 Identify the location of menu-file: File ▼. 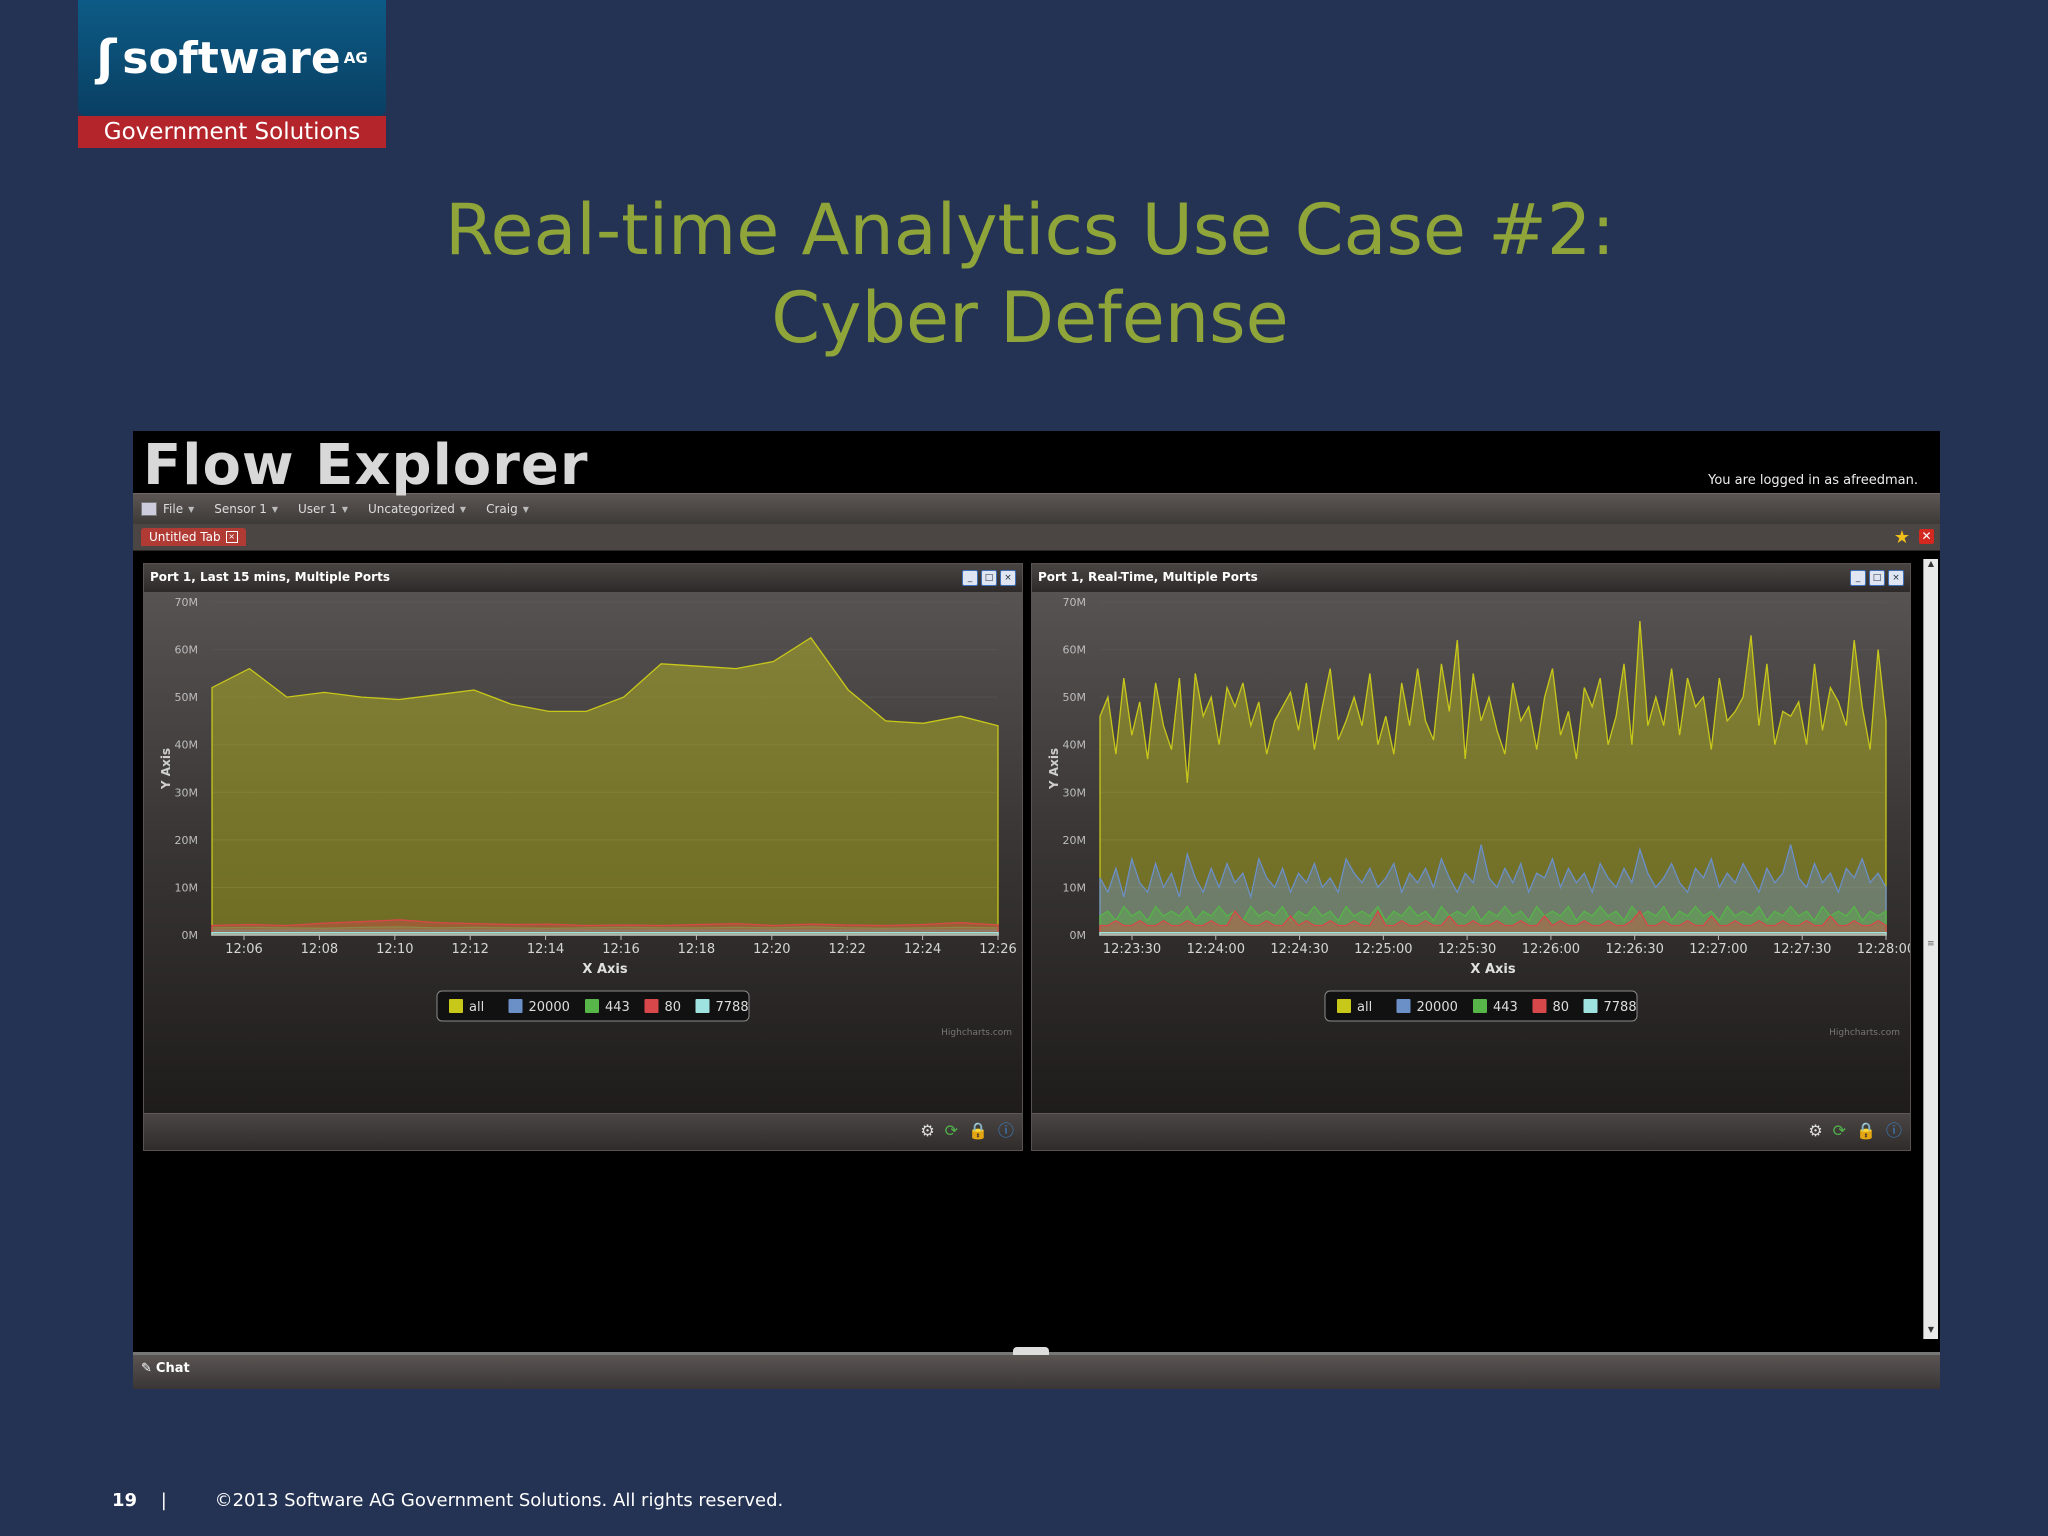
(167, 509).